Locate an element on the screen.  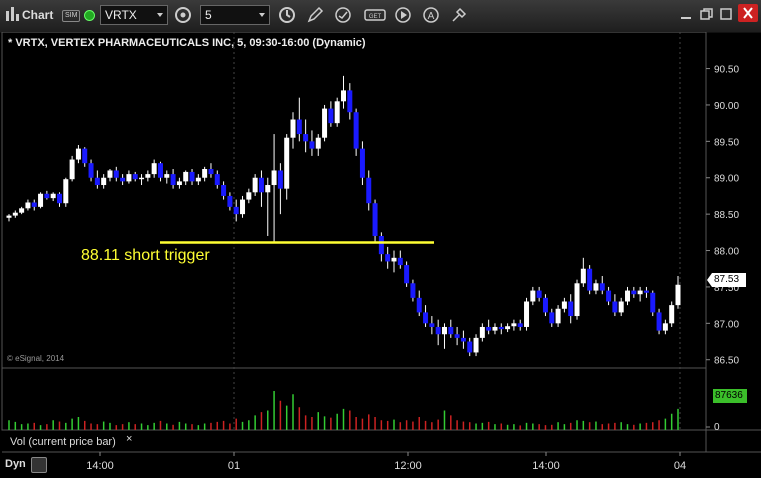
alert-button: A is located at coordinates (431, 15).